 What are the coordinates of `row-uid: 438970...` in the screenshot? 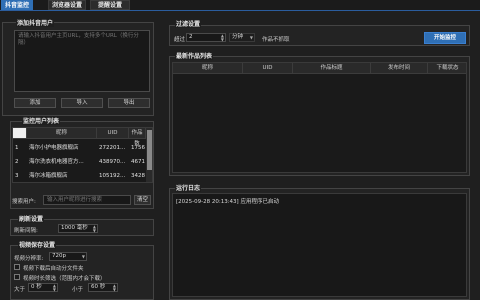 It's located at (112, 162).